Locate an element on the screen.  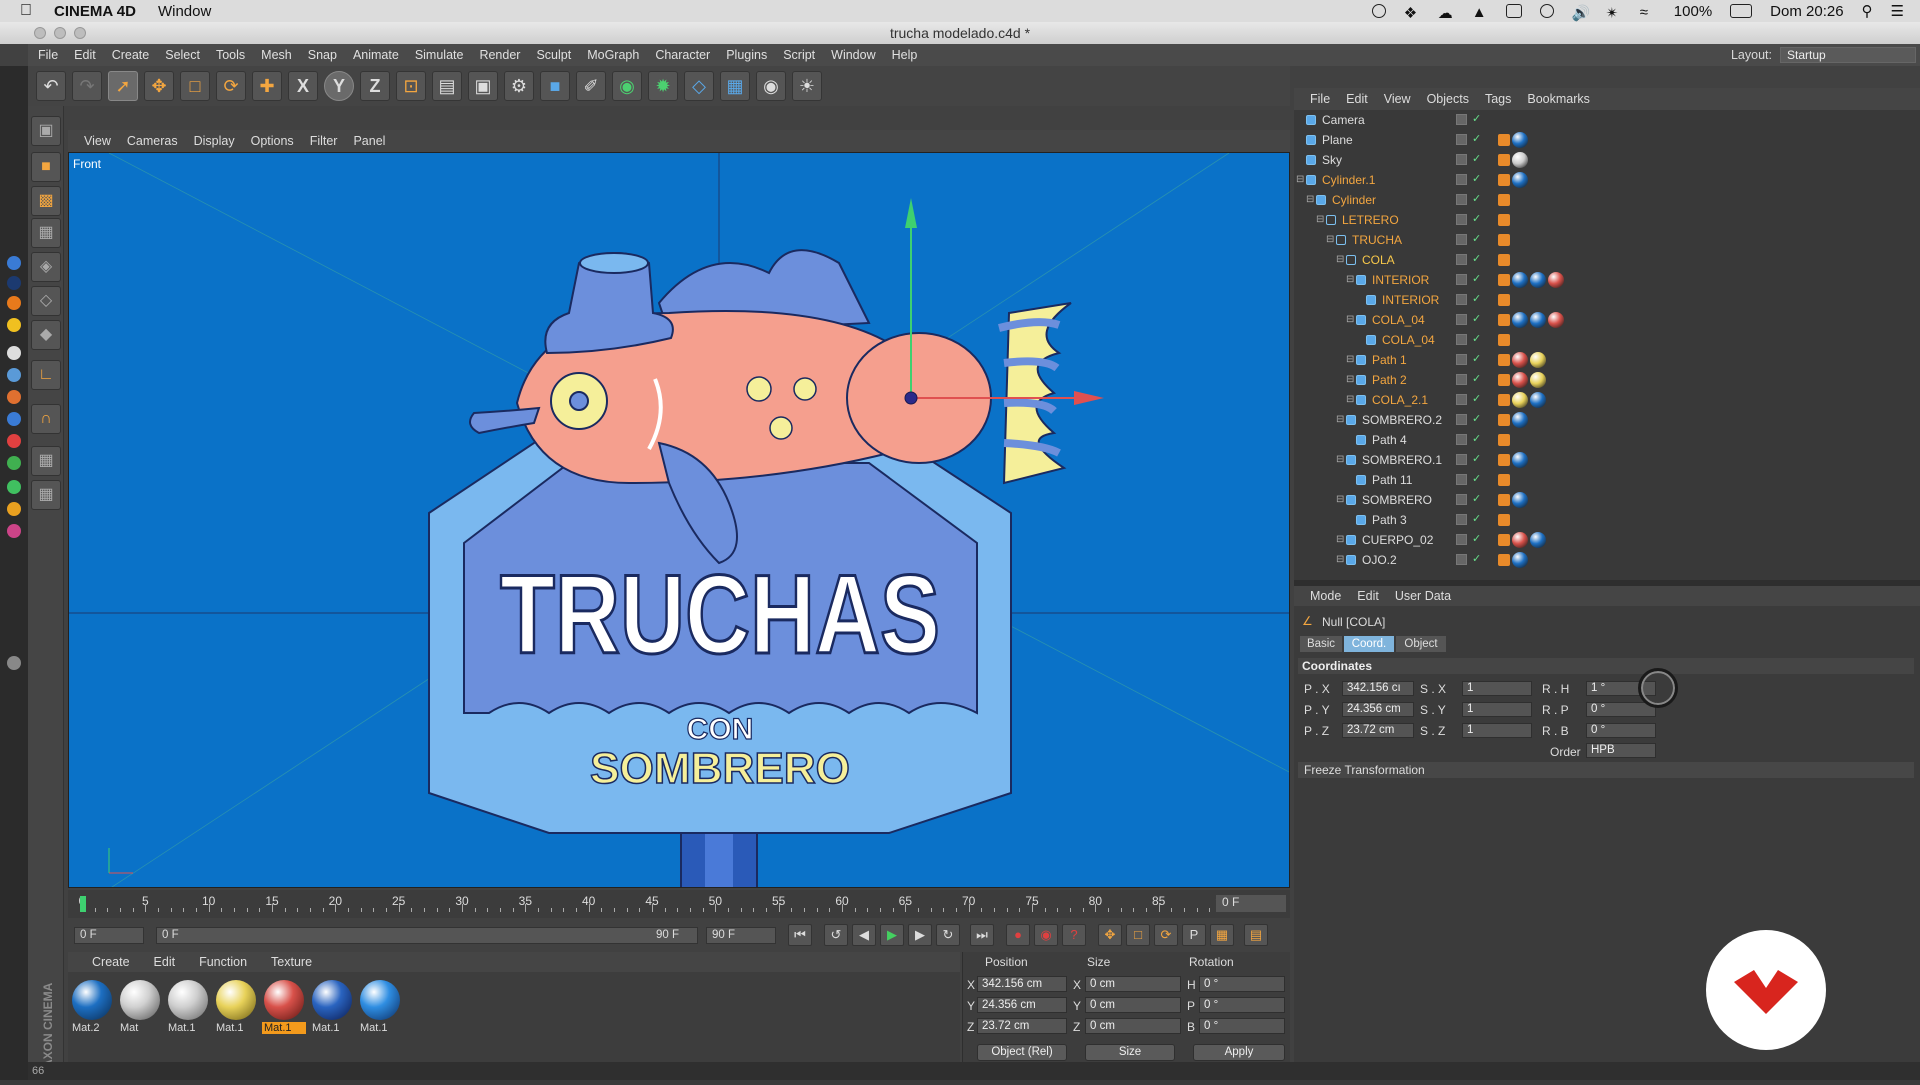
menu-plugins: Plugins is located at coordinates (746, 55).